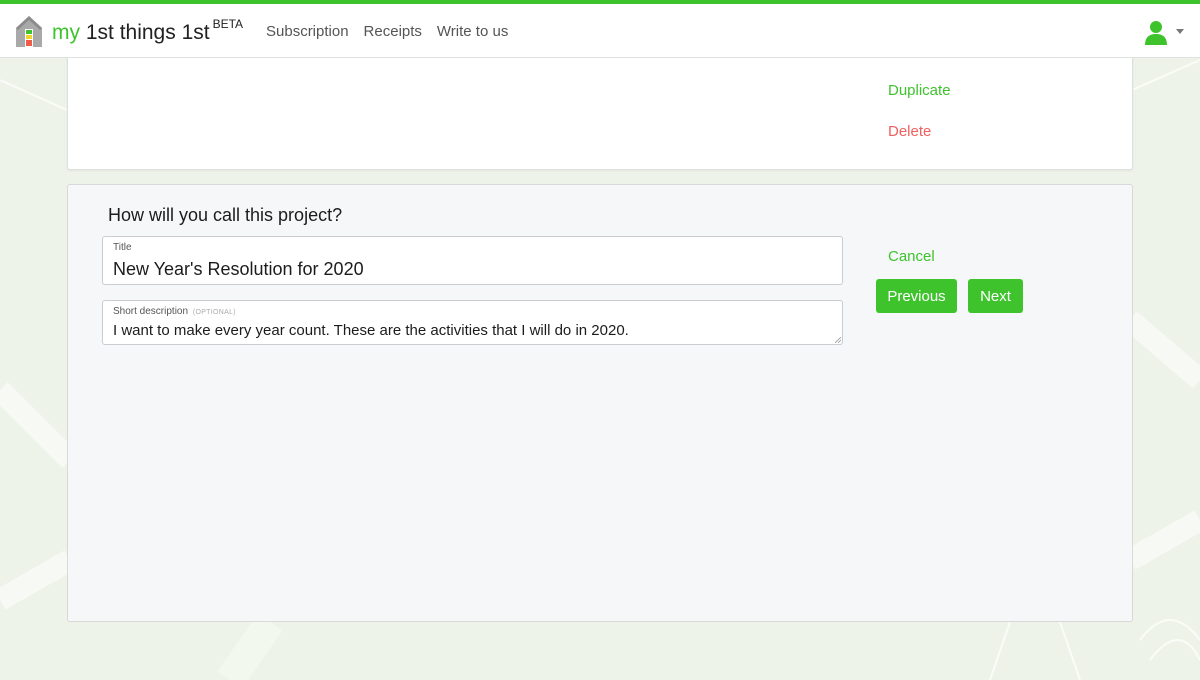 The image size is (1200, 680). What do you see at coordinates (29, 31) in the screenshot?
I see `house-logo-icon` at bounding box center [29, 31].